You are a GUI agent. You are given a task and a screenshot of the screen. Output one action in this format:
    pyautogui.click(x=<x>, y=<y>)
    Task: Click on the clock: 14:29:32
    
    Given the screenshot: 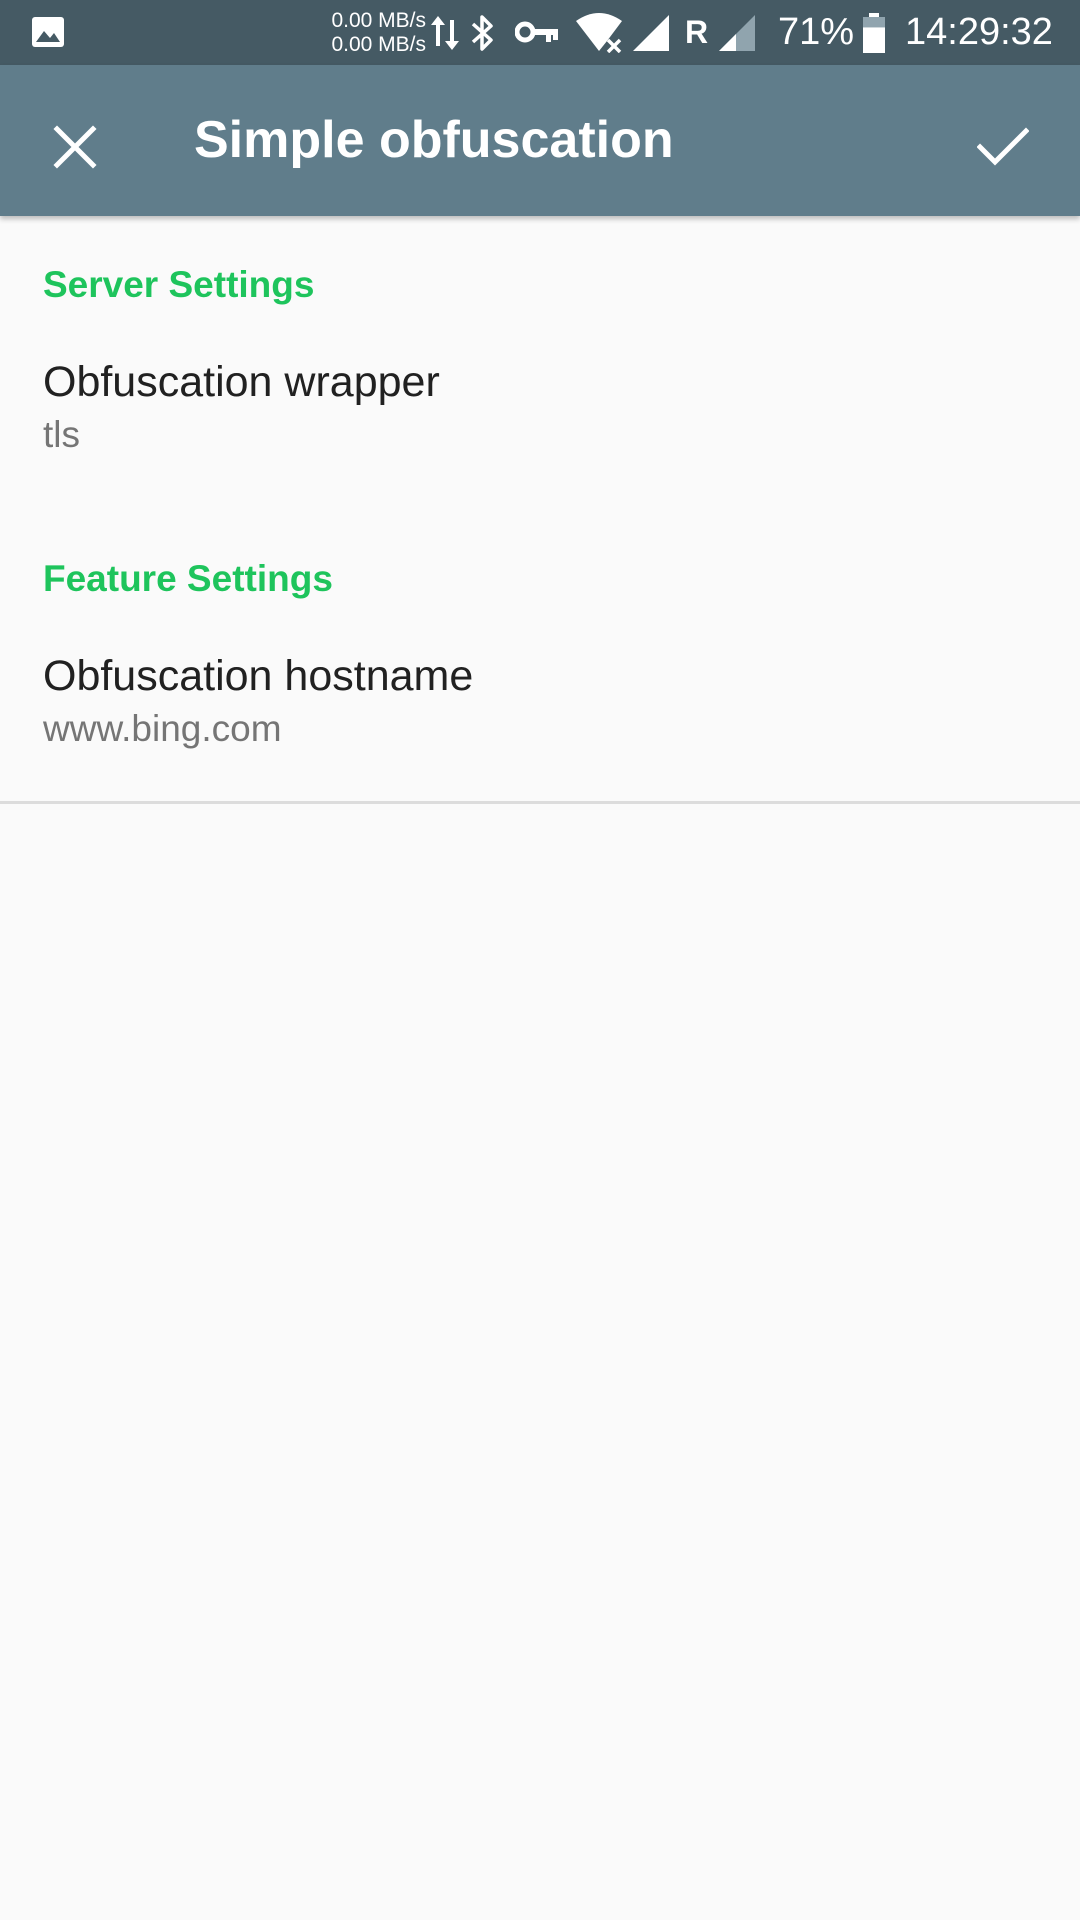 What is the action you would take?
    pyautogui.click(x=979, y=32)
    